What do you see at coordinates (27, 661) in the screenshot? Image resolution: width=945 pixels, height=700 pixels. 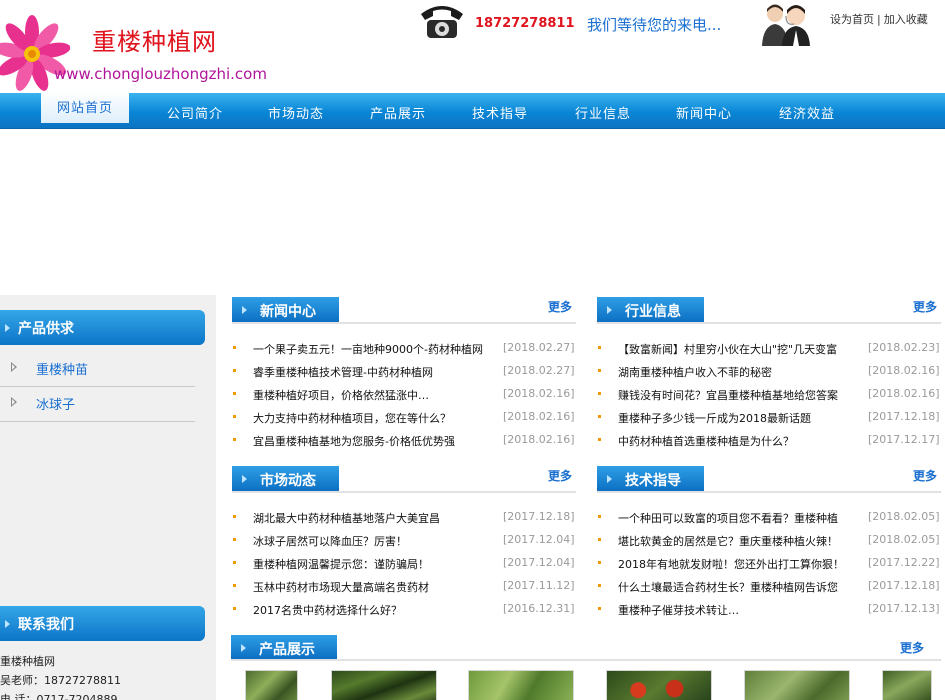 I see `contact-company: 重楼种植网` at bounding box center [27, 661].